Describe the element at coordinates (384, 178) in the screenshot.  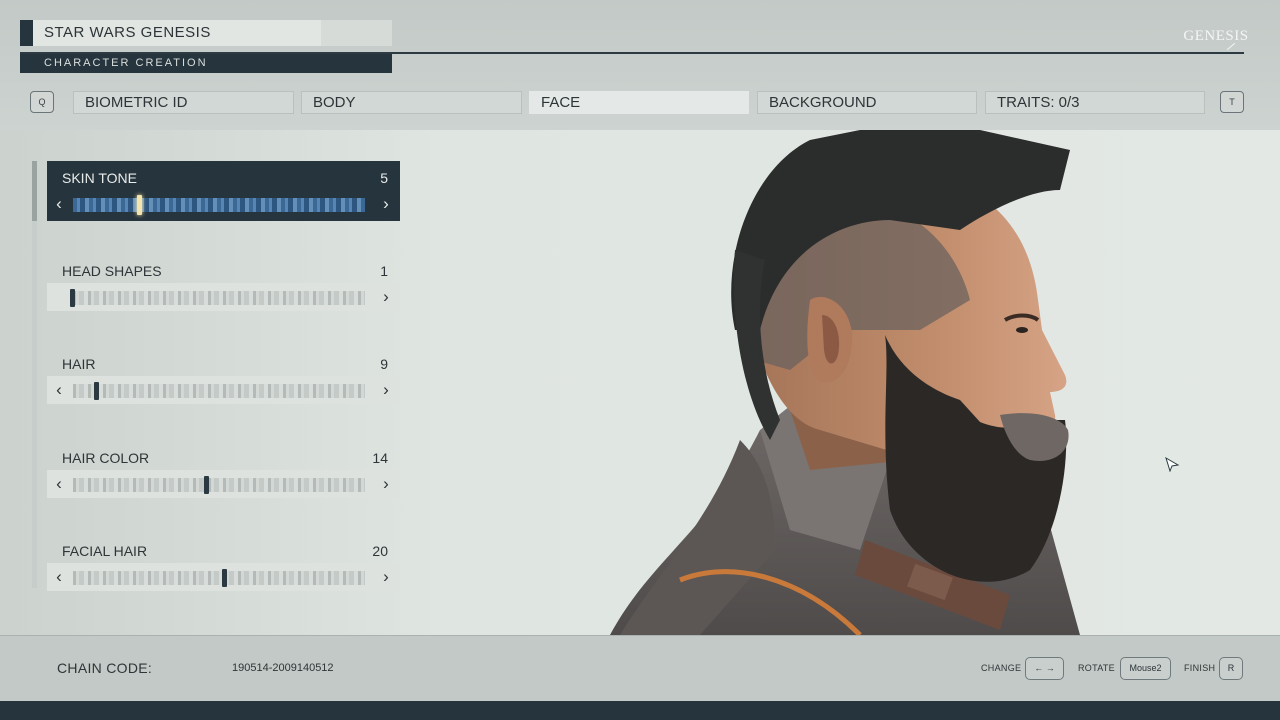
I see `slider-value: 5` at that location.